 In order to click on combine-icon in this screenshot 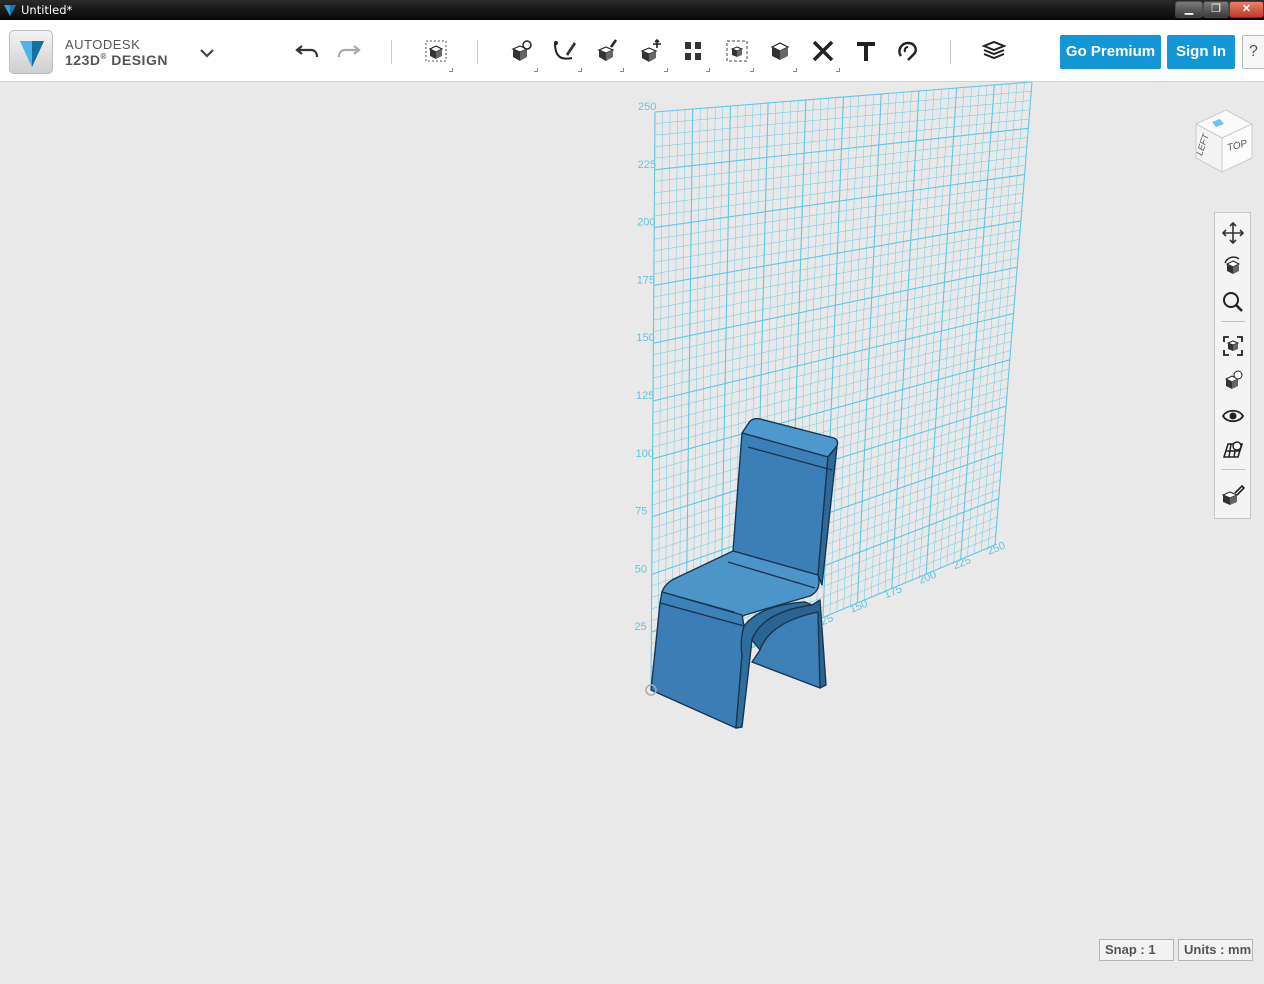, I will do `click(780, 51)`.